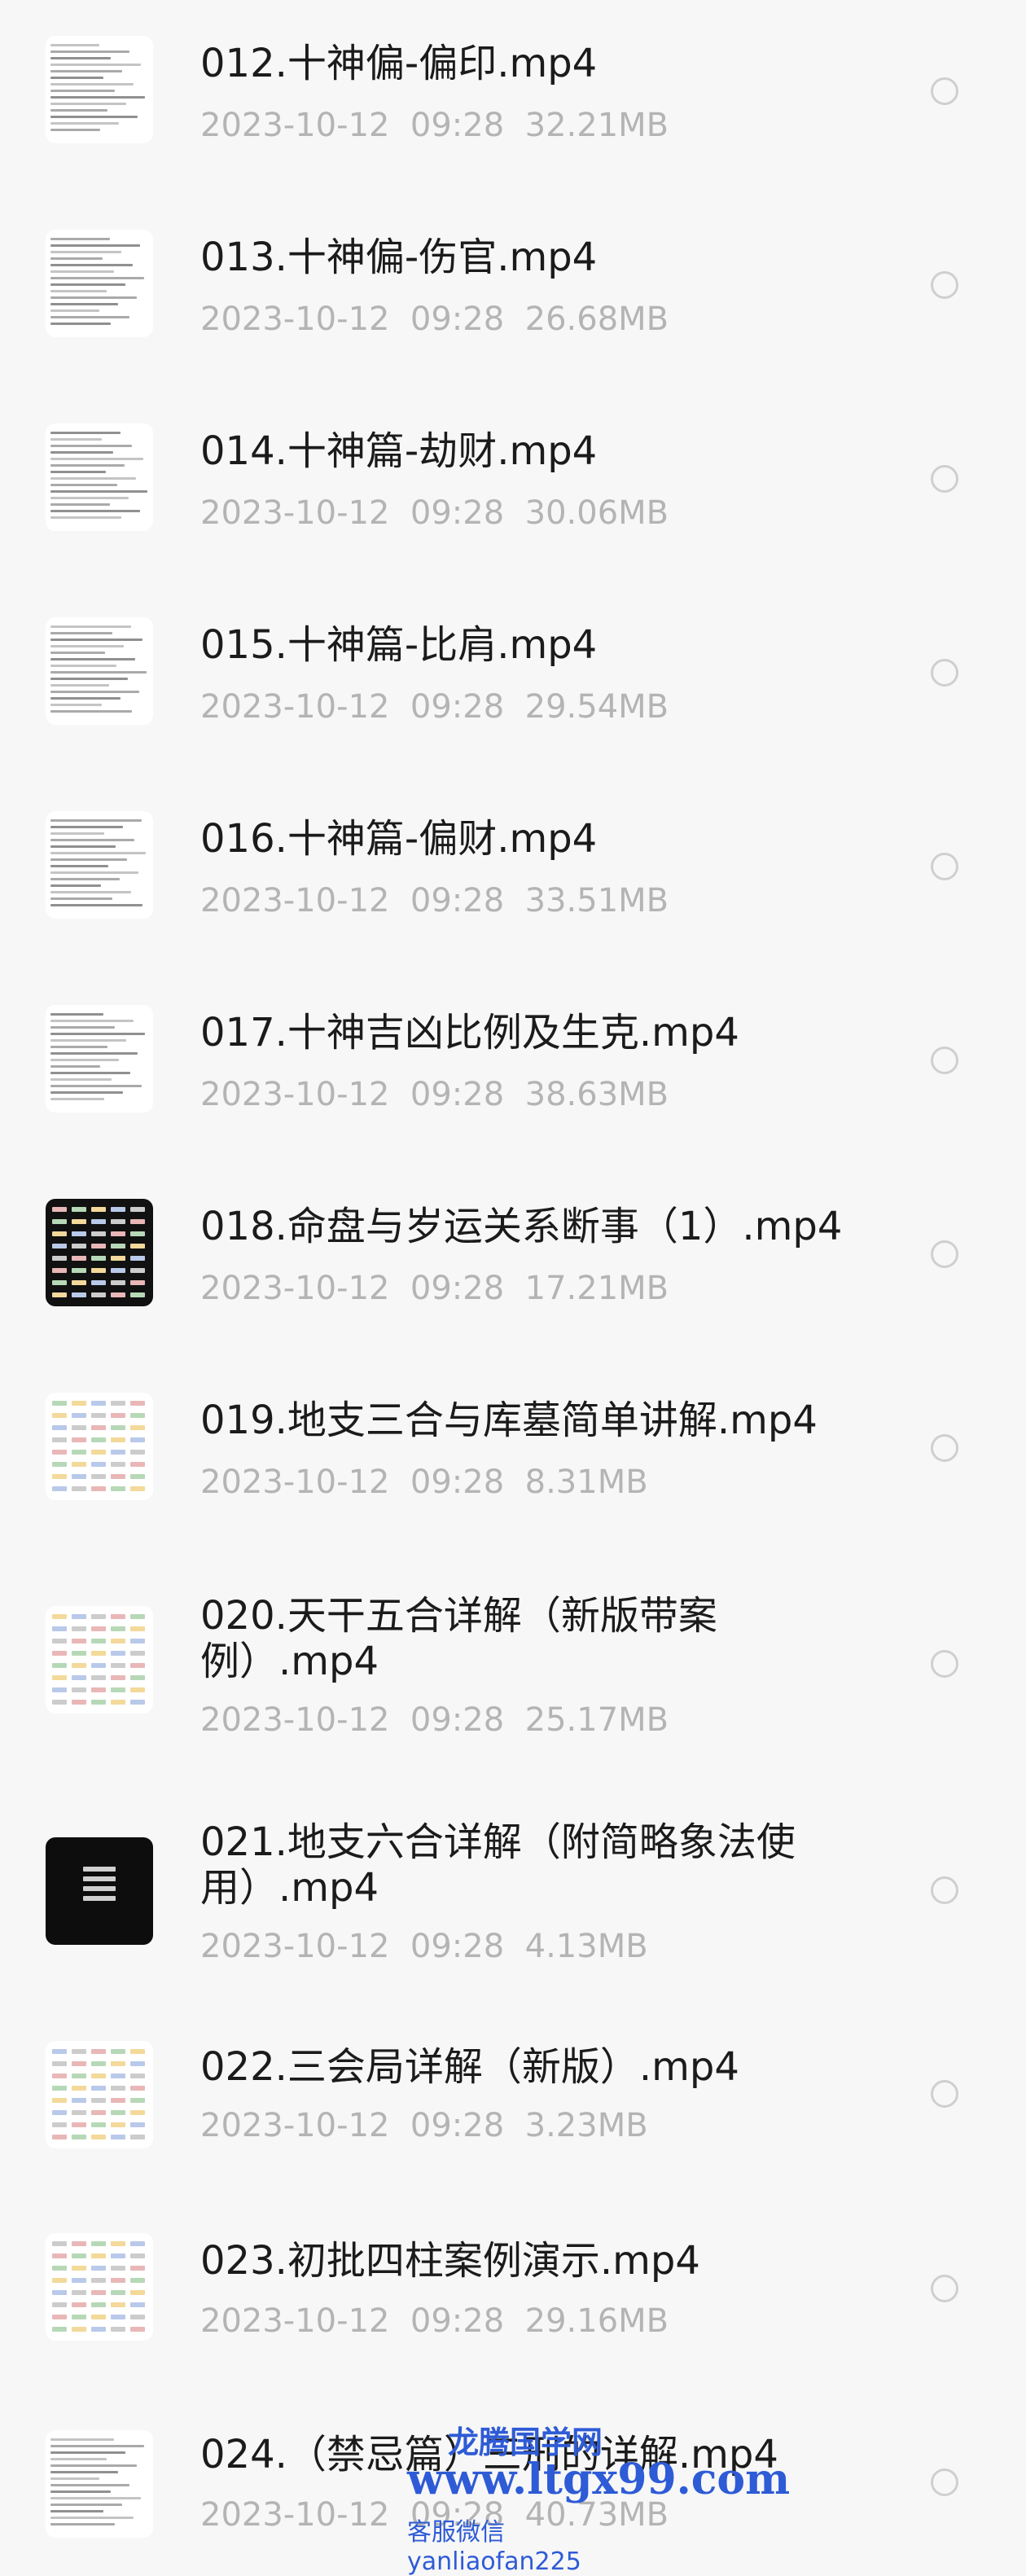  Describe the element at coordinates (469, 2067) in the screenshot. I see `file-name: 022.三会局详解（新版）.mp4` at that location.